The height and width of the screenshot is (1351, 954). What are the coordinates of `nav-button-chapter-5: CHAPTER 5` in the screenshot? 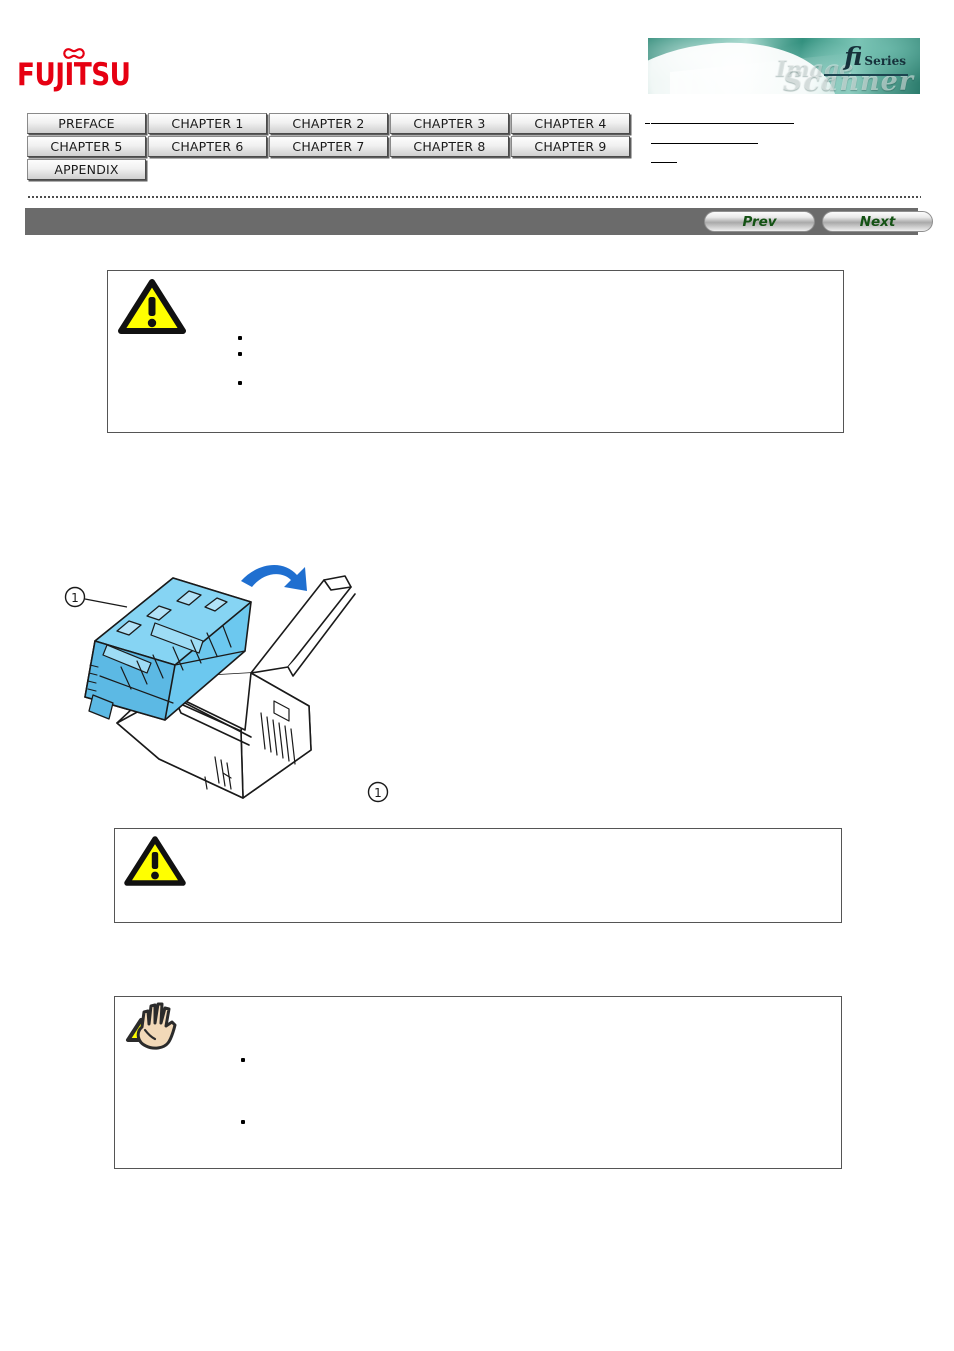 It's located at (86, 146).